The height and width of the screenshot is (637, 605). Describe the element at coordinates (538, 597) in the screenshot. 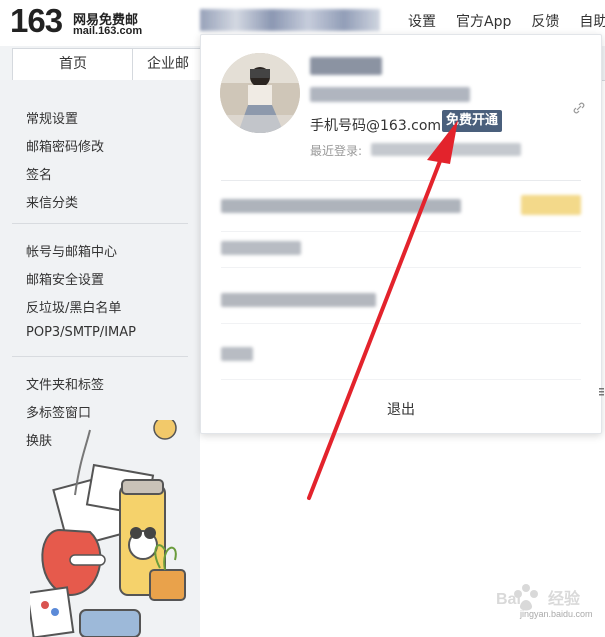

I see `baidu-watermark: Bai 经验` at that location.